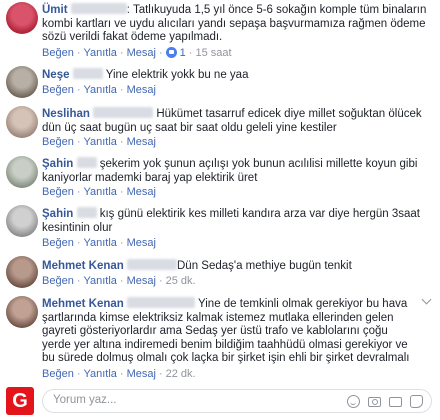  What do you see at coordinates (181, 374) in the screenshot?
I see `timestamp: 22 dk.` at bounding box center [181, 374].